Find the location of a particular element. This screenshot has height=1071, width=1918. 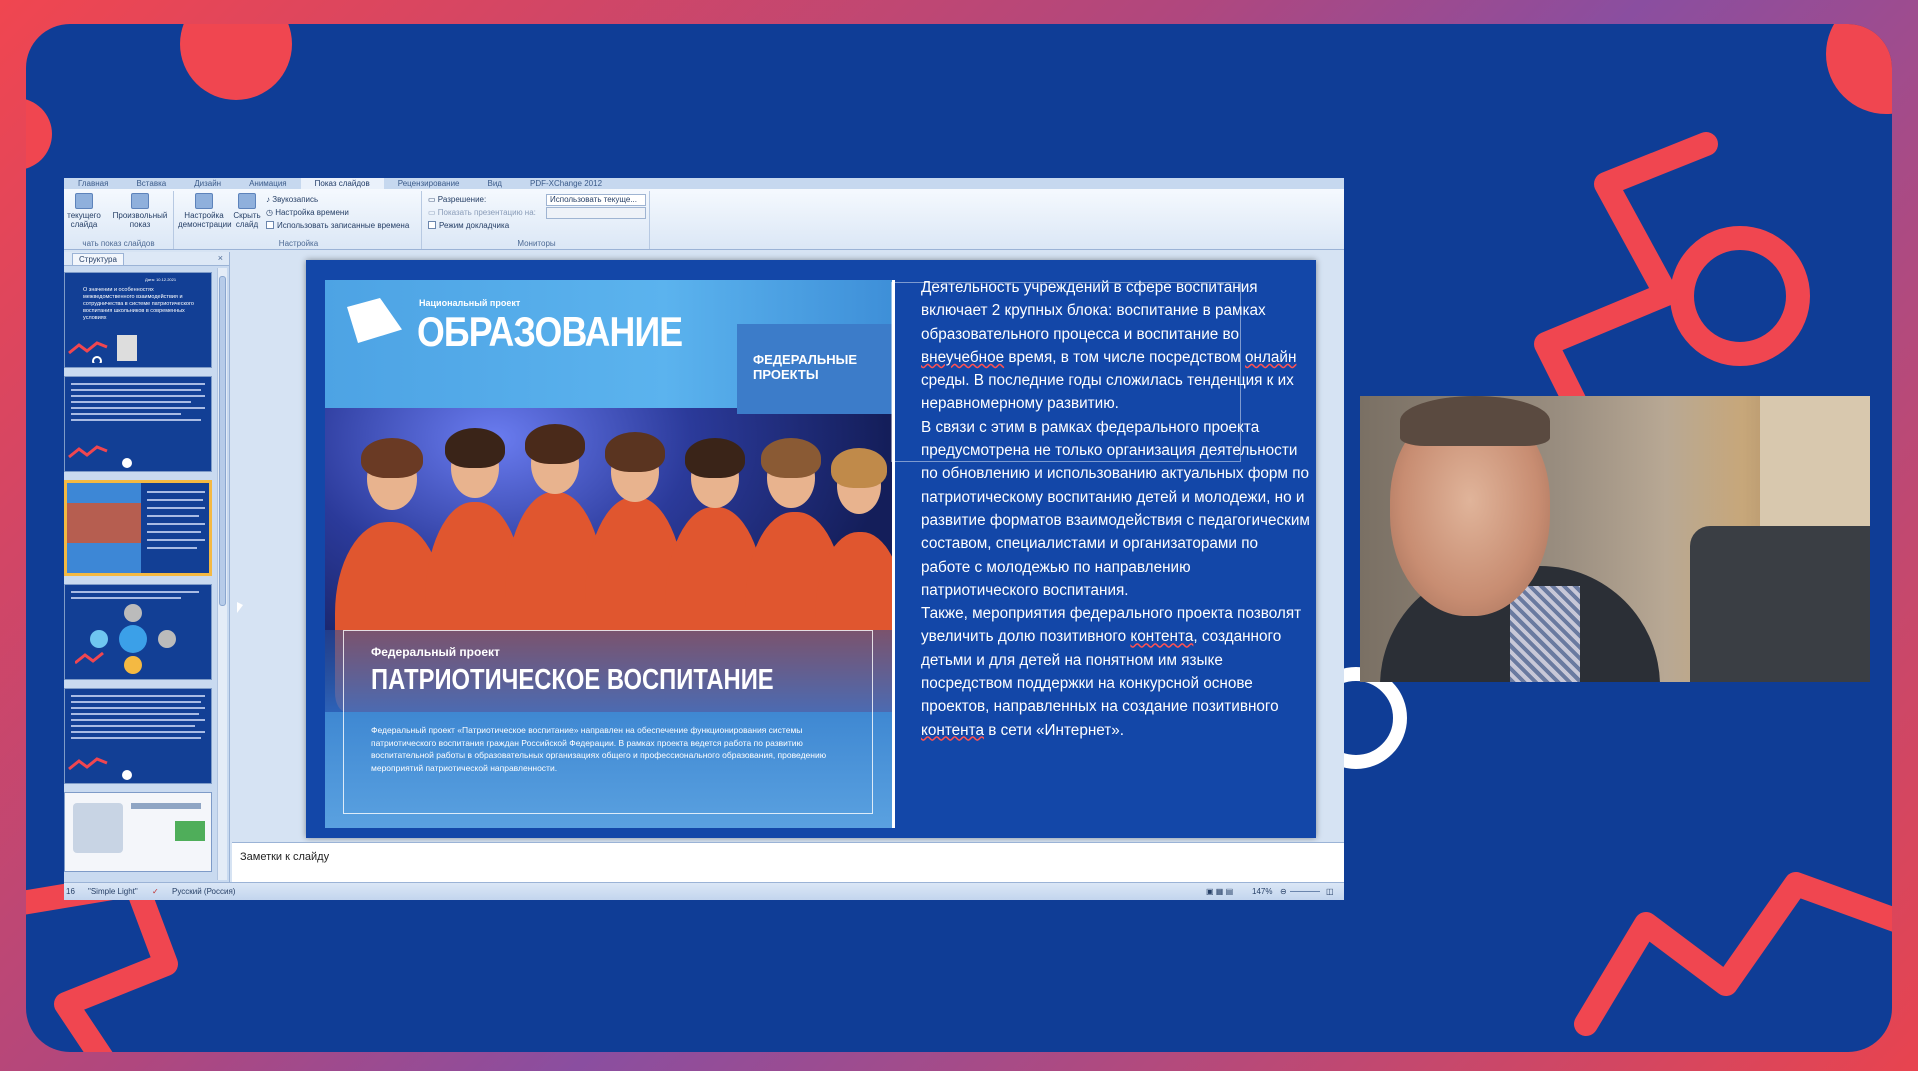

group-start-label: чать показ слайдов is located at coordinates (118, 243).